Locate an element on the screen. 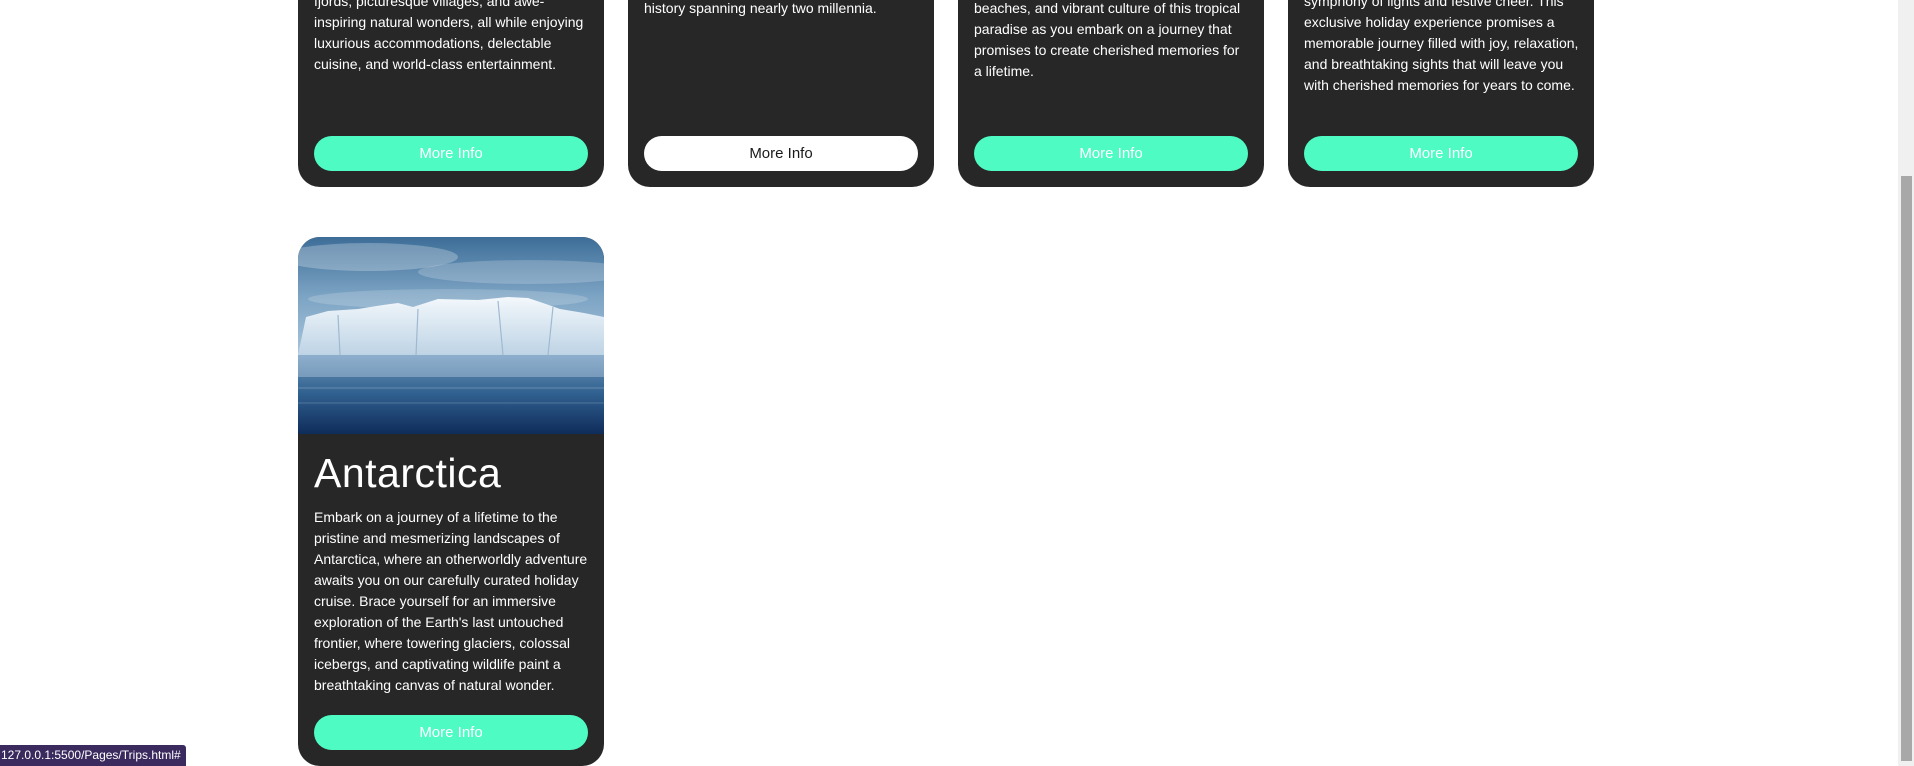 The image size is (1914, 766). trip-card-description: history spanning nearly two millennia. is located at coordinates (760, 8).